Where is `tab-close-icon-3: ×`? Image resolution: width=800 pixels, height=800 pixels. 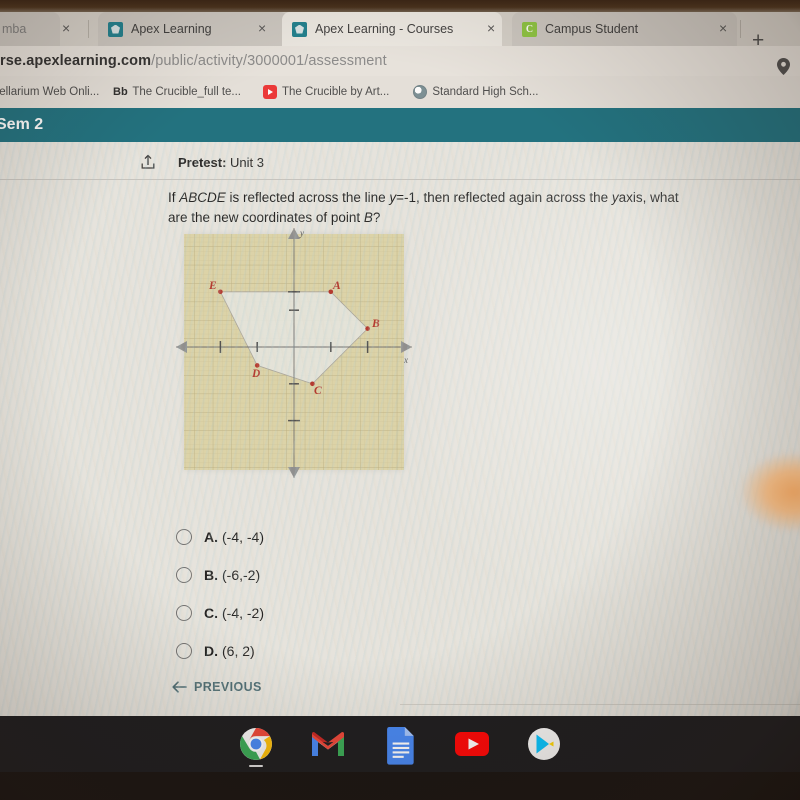 tab-close-icon-3: × is located at coordinates (723, 28).